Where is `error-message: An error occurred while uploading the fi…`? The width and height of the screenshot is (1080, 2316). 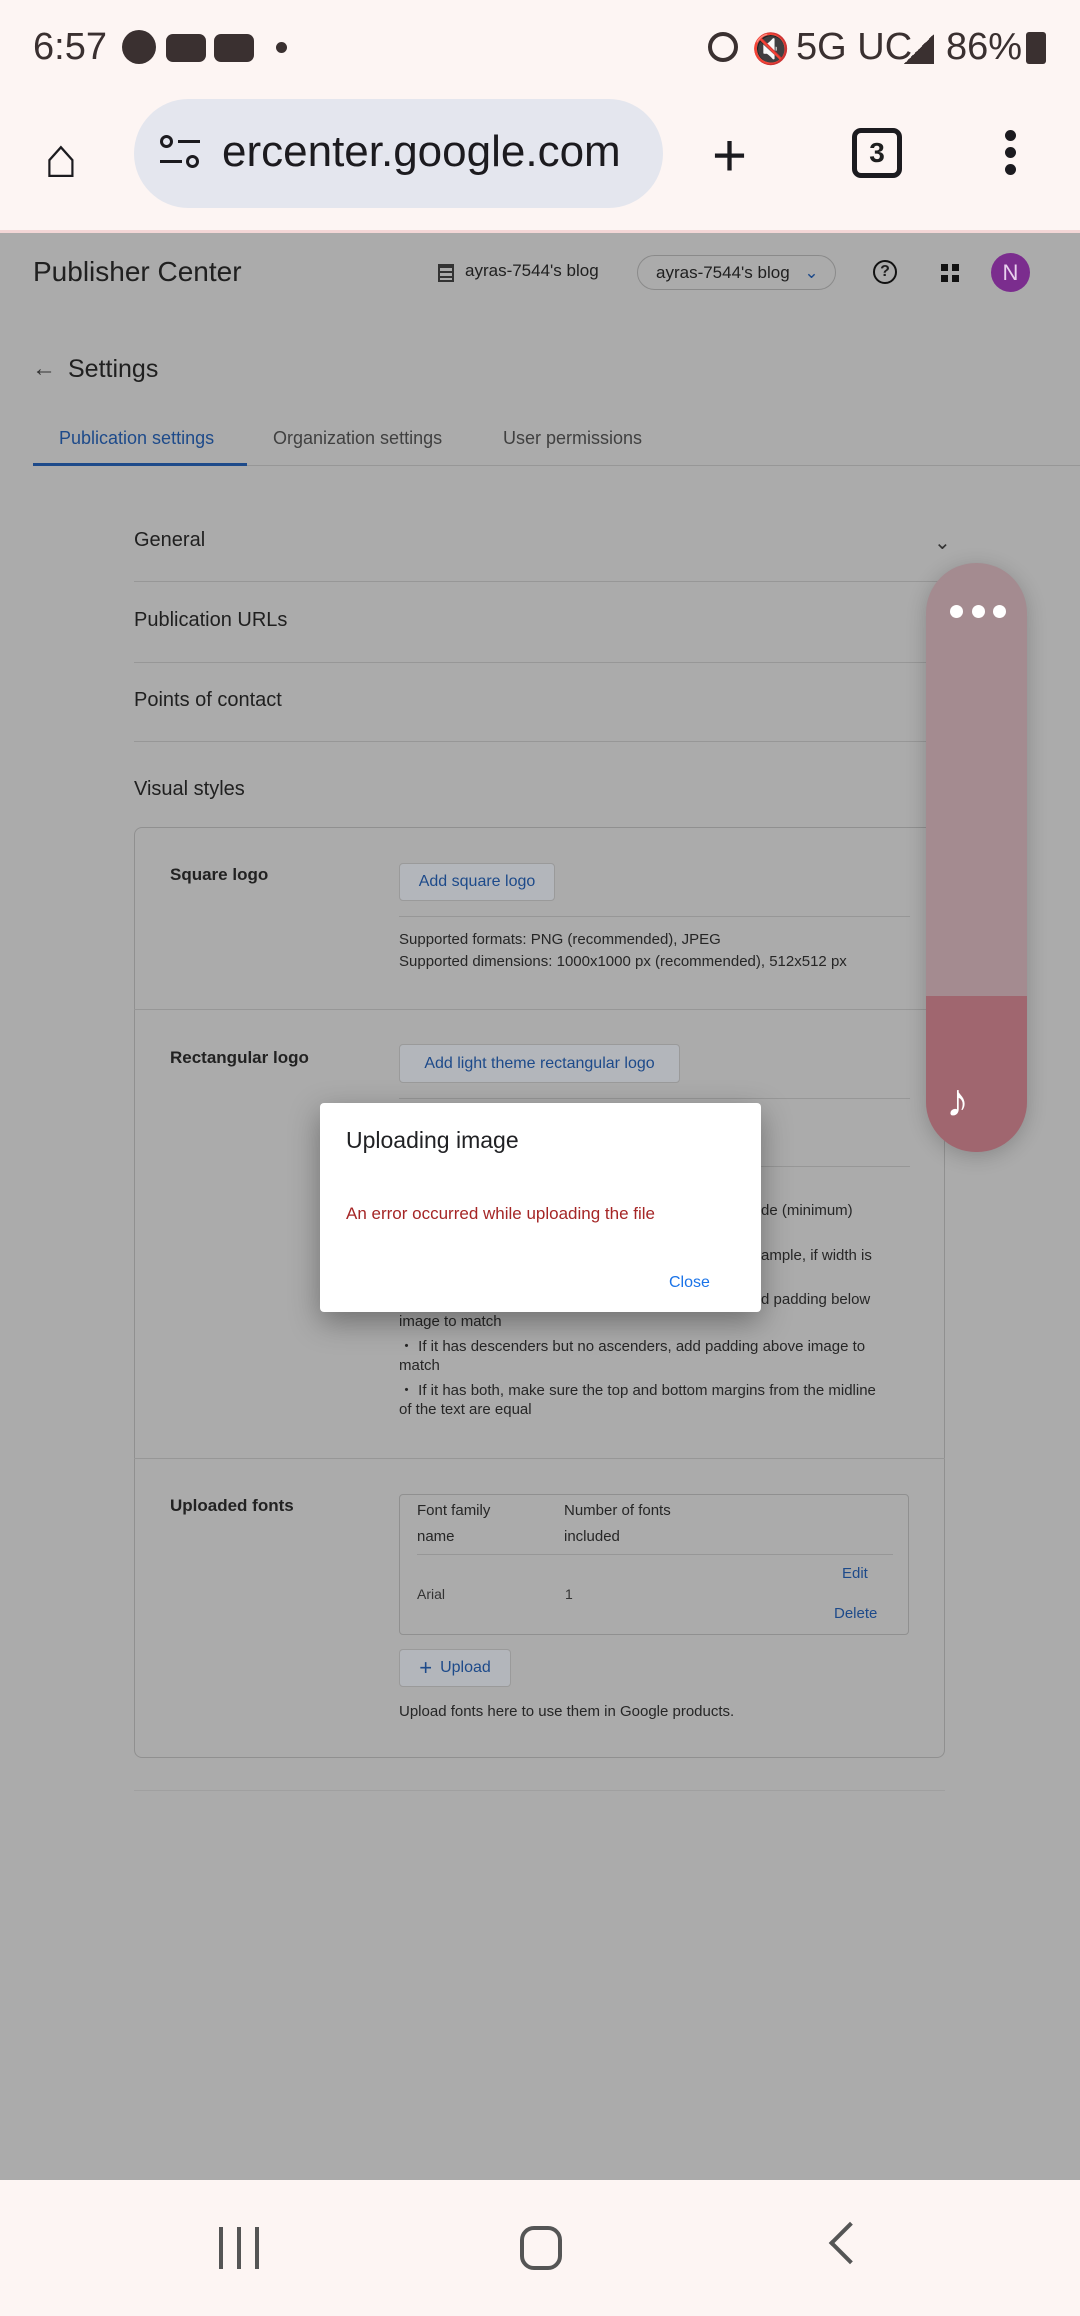
error-message: An error occurred while uploading the fi… is located at coordinates (501, 1213).